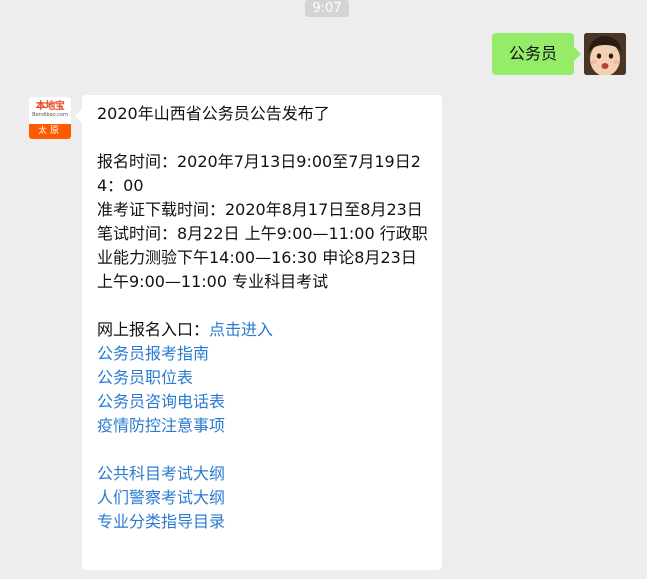 The width and height of the screenshot is (647, 579). Describe the element at coordinates (264, 474) in the screenshot. I see `link-public-subject-syllabus: 公共科目考试大纲` at that location.